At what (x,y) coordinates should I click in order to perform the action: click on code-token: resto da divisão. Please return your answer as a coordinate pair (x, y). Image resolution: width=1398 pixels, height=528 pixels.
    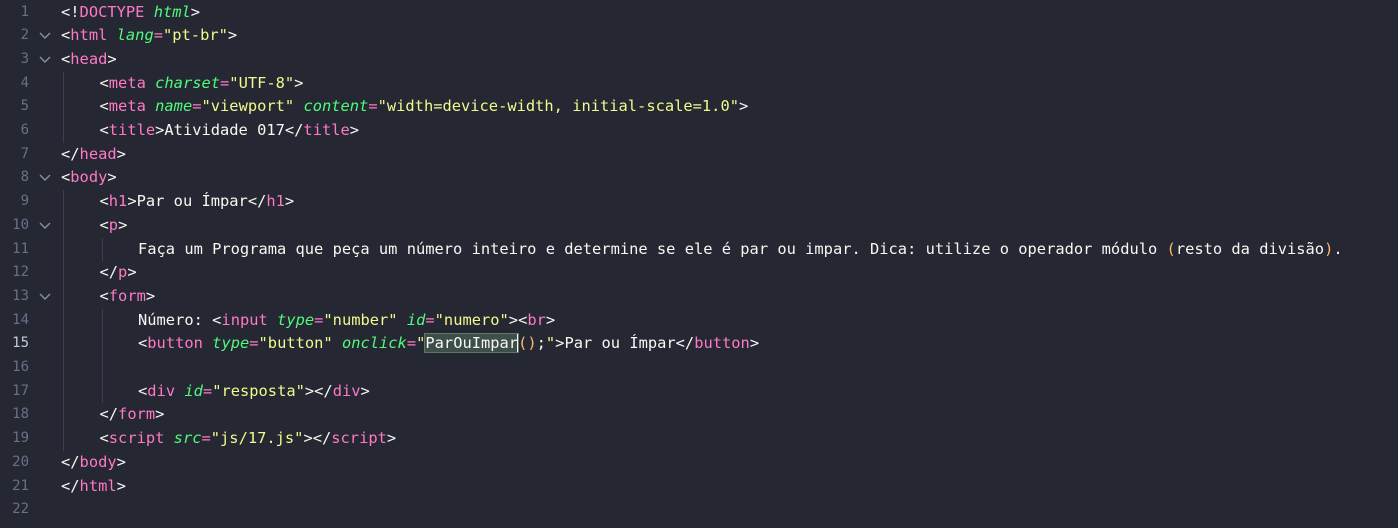
    Looking at the image, I should click on (1250, 248).